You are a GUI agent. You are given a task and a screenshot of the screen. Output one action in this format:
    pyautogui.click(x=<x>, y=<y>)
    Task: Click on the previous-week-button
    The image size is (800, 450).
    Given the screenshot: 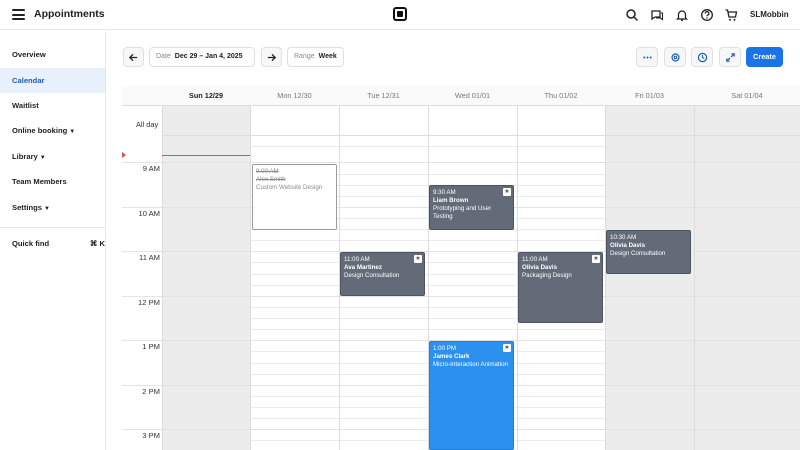 What is the action you would take?
    pyautogui.click(x=133, y=57)
    